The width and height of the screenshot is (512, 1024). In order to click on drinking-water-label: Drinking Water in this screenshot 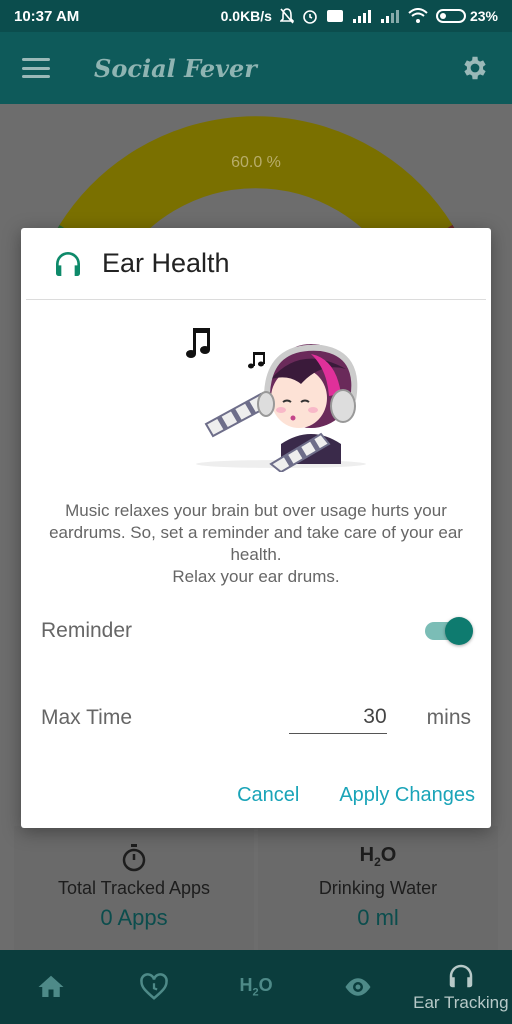, I will do `click(378, 888)`.